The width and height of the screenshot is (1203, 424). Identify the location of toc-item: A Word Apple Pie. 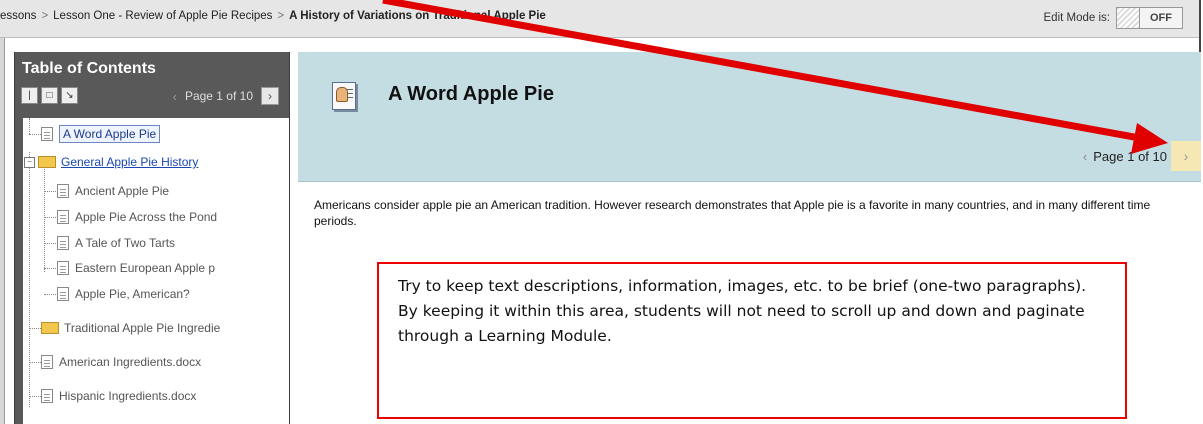
(101, 134).